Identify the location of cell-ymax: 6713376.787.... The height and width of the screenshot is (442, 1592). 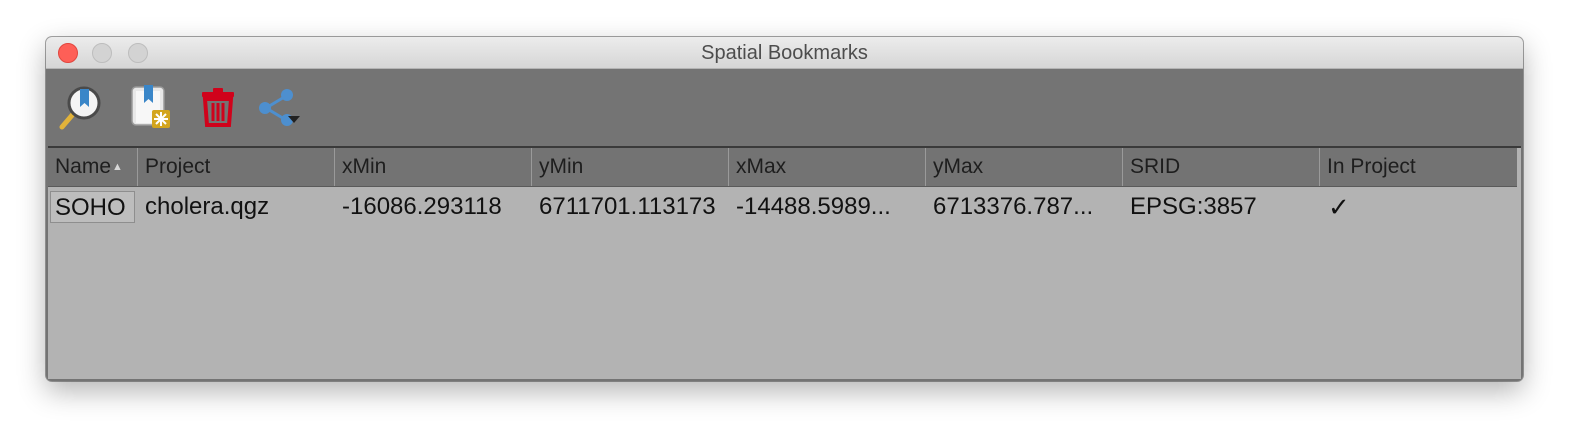
(1024, 207).